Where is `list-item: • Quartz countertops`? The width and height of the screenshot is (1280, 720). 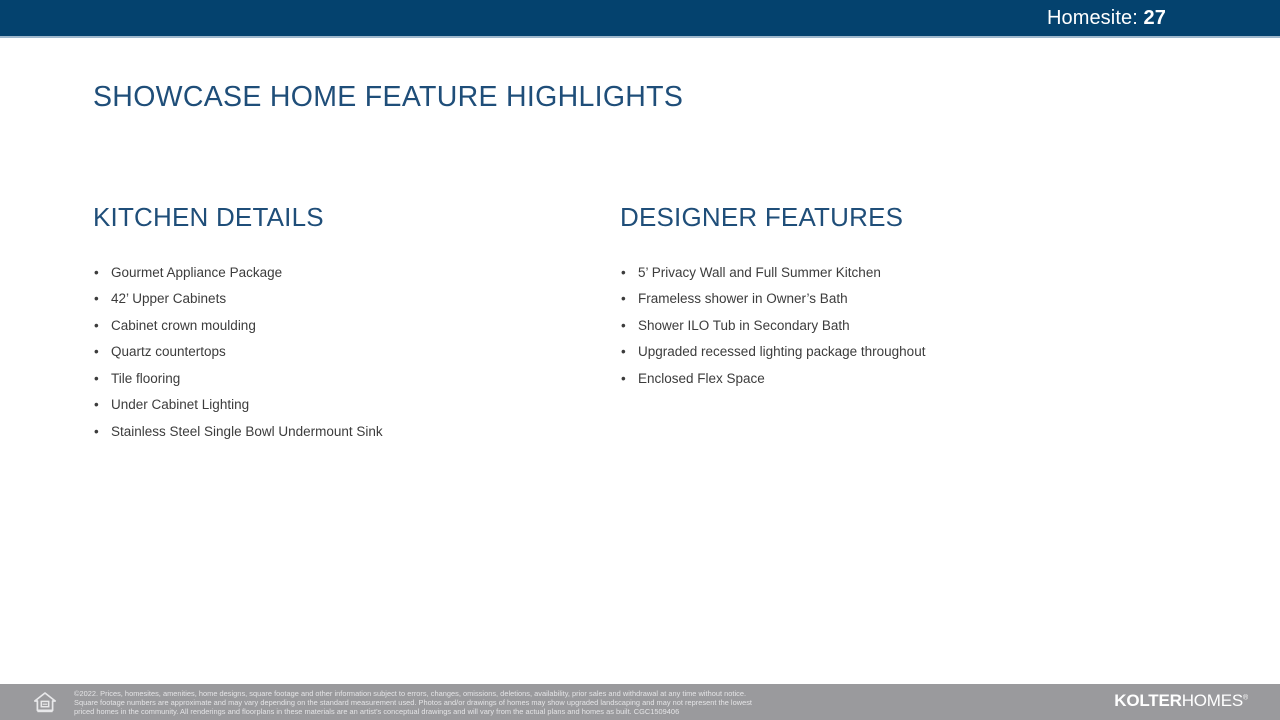
list-item: • Quartz countertops is located at coordinates (343, 352).